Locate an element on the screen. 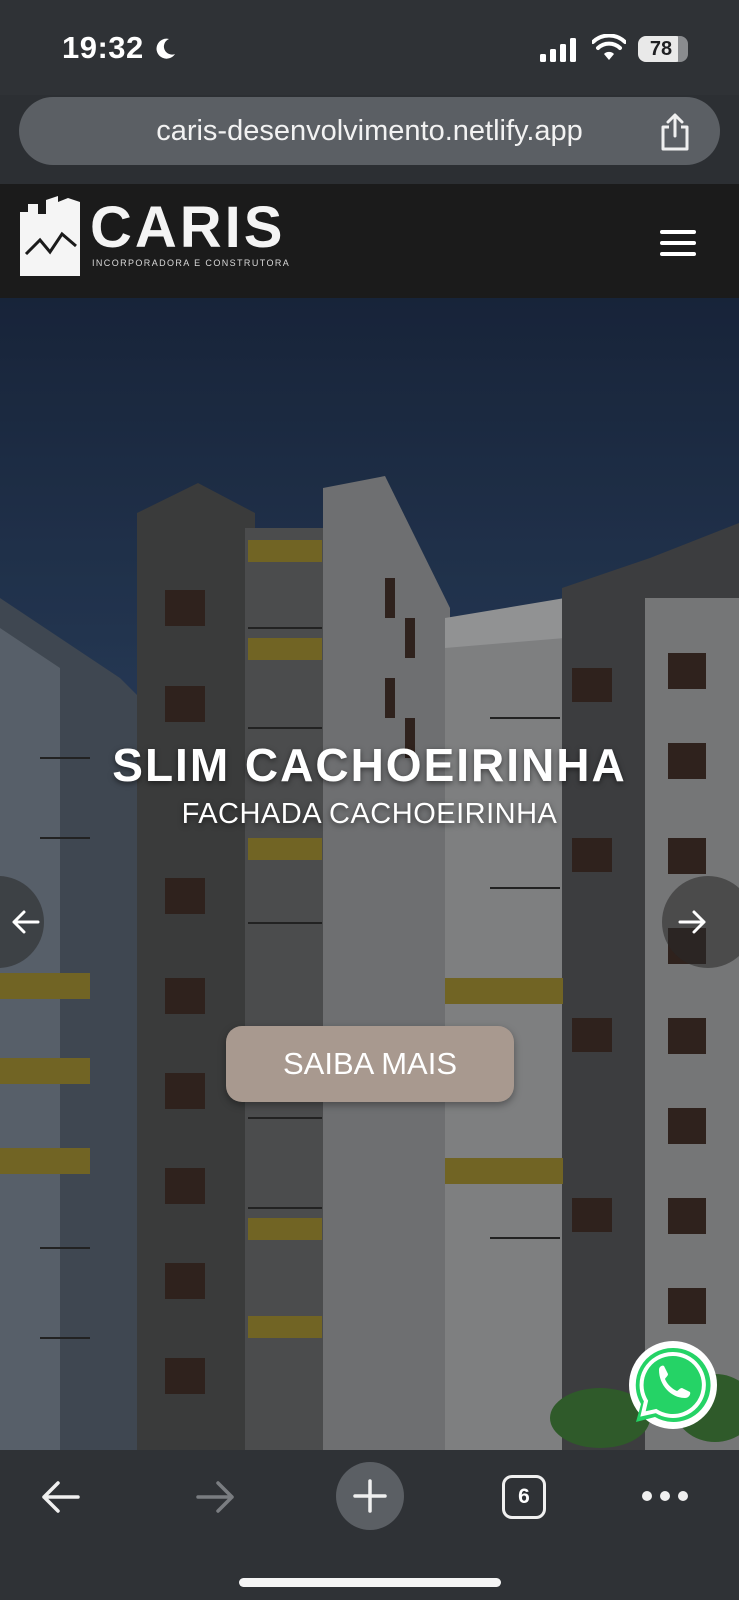 The image size is (739, 1600). forward-arrow-icon is located at coordinates (215, 1497).